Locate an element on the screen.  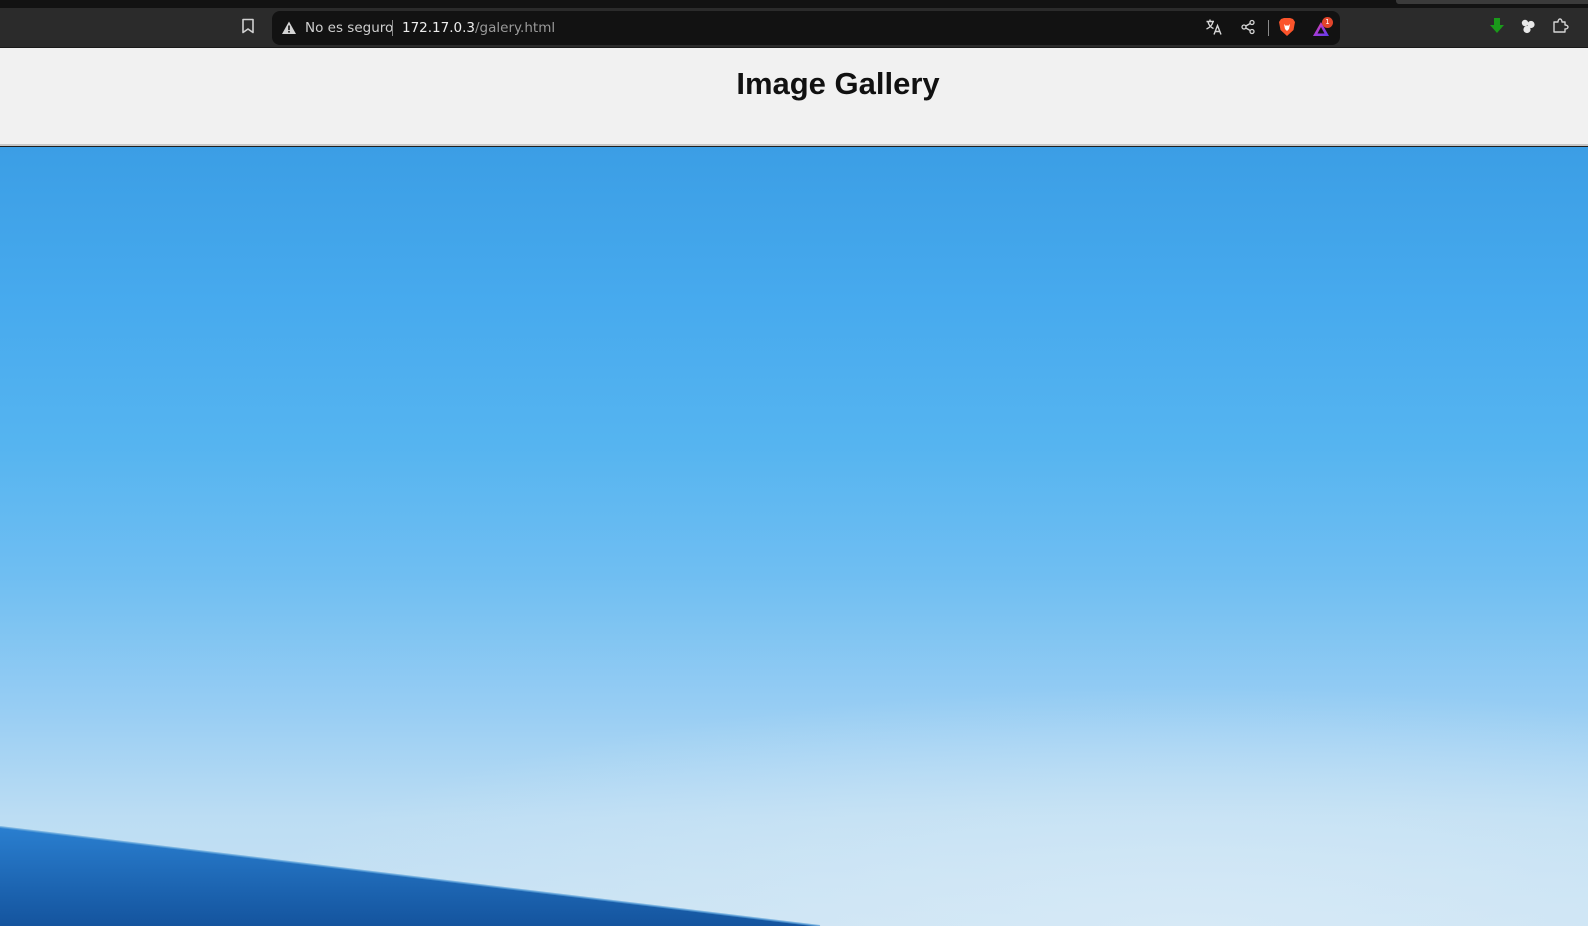
brave-shields-button is located at coordinates (1287, 29).